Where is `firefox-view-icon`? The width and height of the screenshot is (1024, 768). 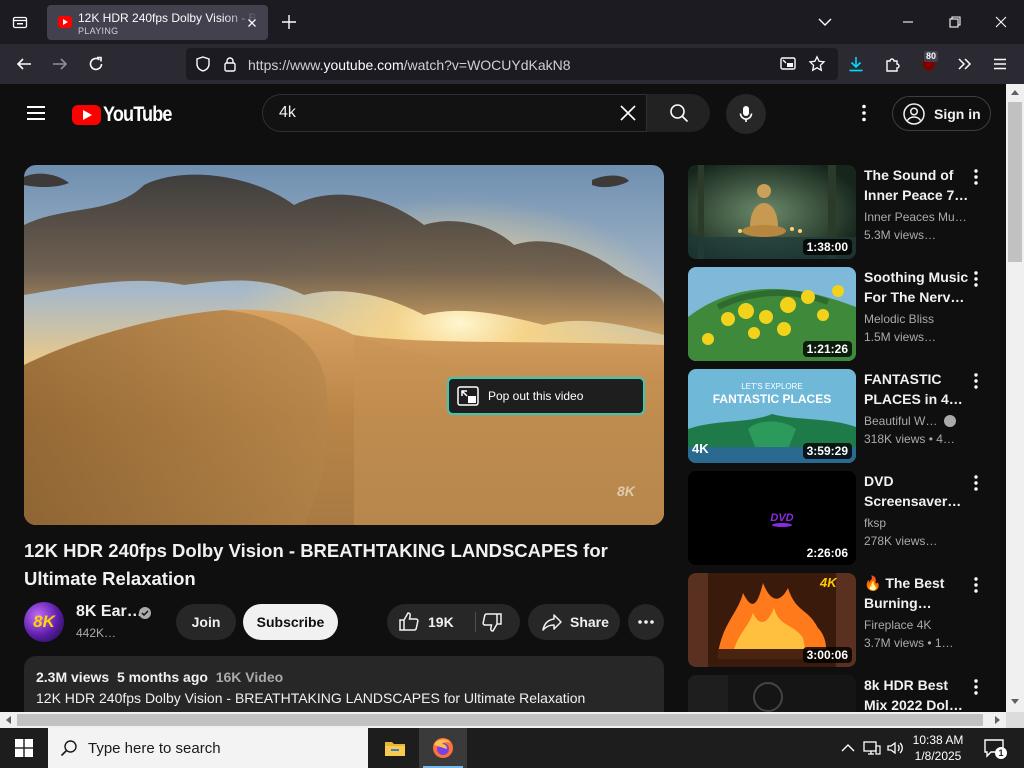
firefox-view-icon is located at coordinates (20, 22).